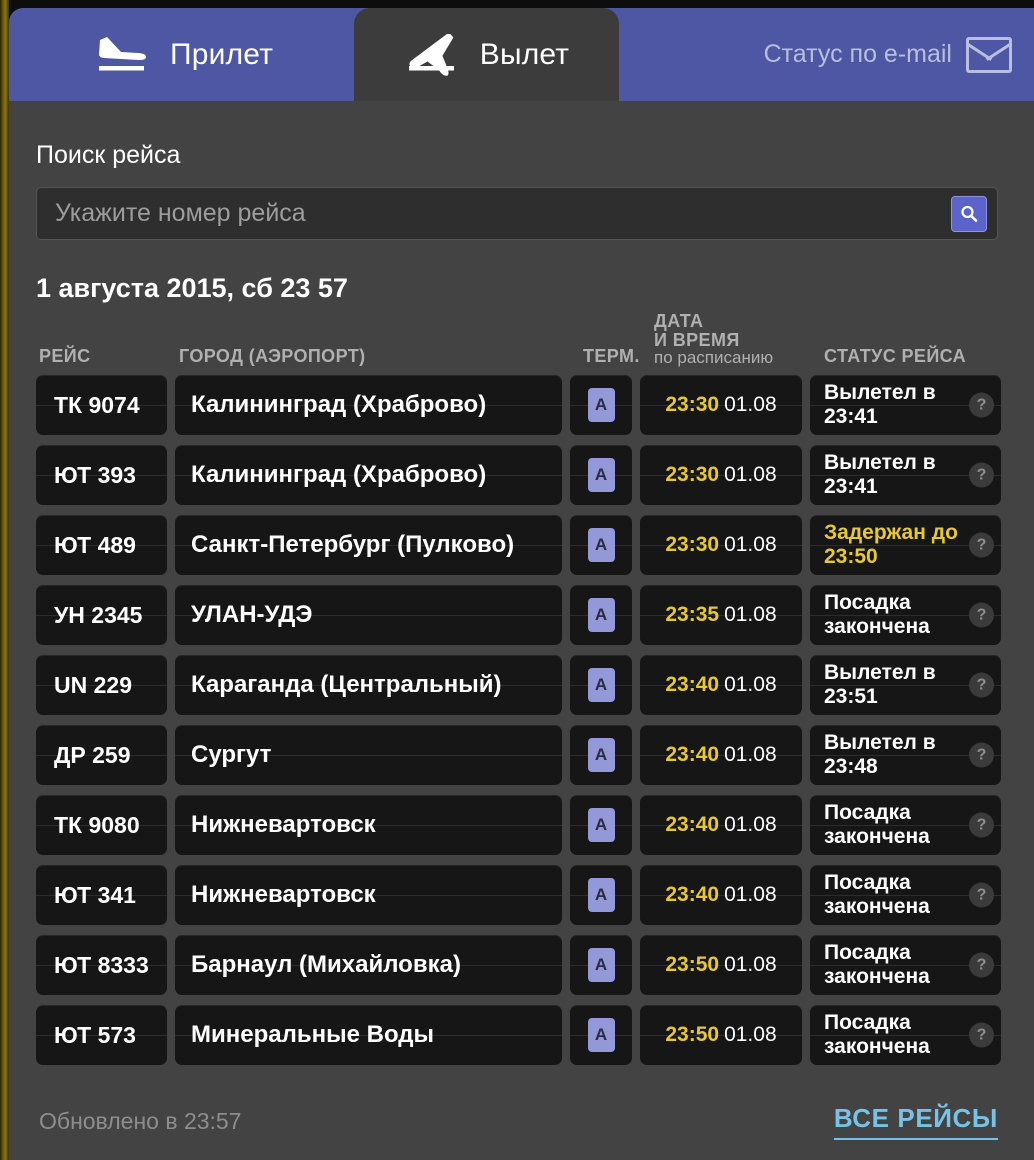 This screenshot has width=1034, height=1160. What do you see at coordinates (272, 356) in the screenshot?
I see `column-header-city: ГОРОД (АЭРОПОРТ)` at bounding box center [272, 356].